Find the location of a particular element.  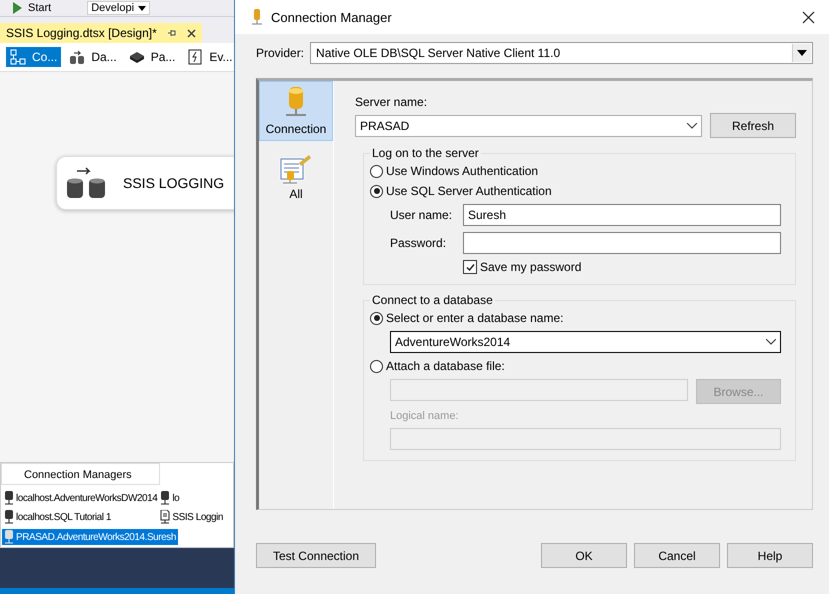

document-tab: SSIS Logging.dtsx [Design]* is located at coordinates (101, 33).